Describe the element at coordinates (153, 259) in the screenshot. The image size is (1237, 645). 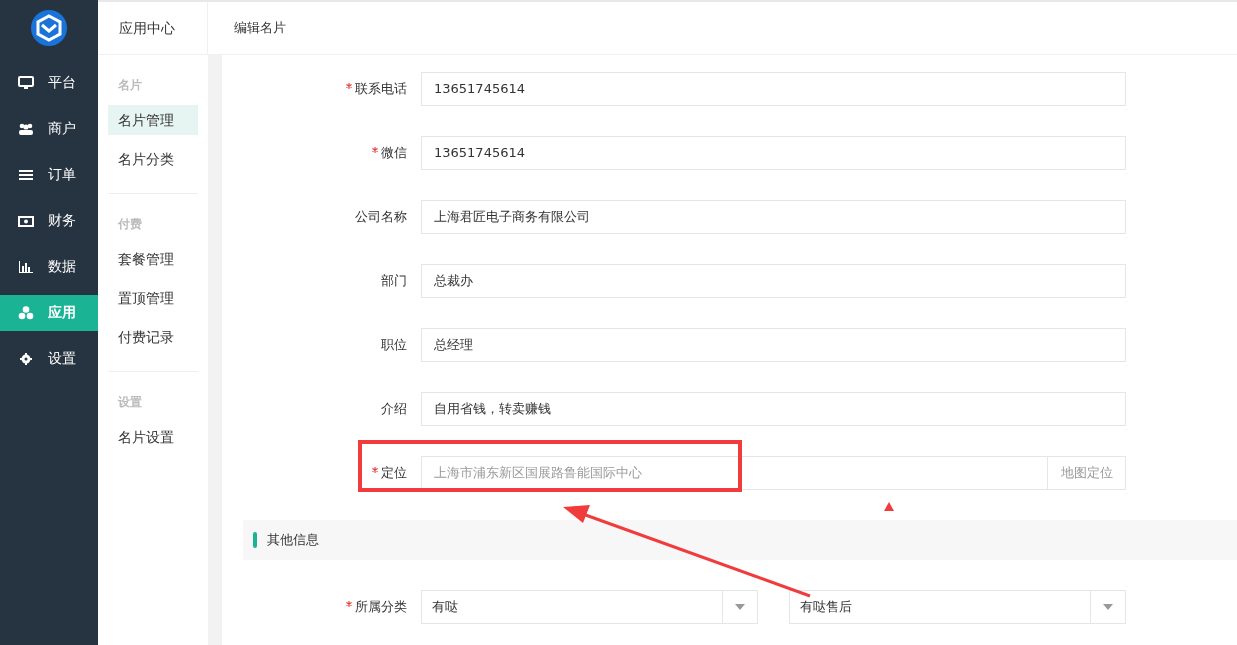
I see `subnav-item: 套餐管理` at that location.